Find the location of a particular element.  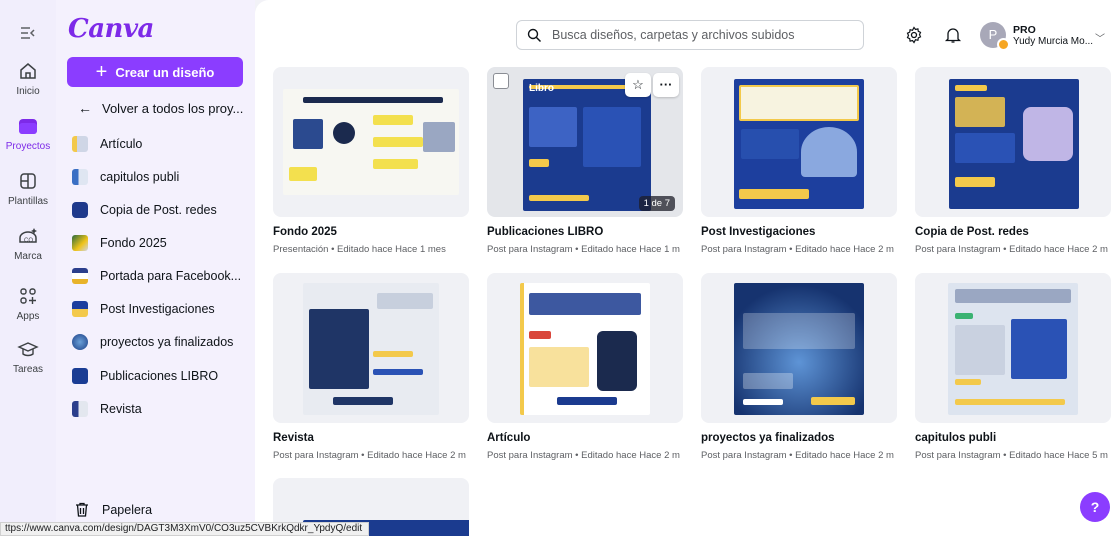

create-design-label: Crear un diseño is located at coordinates (165, 72).